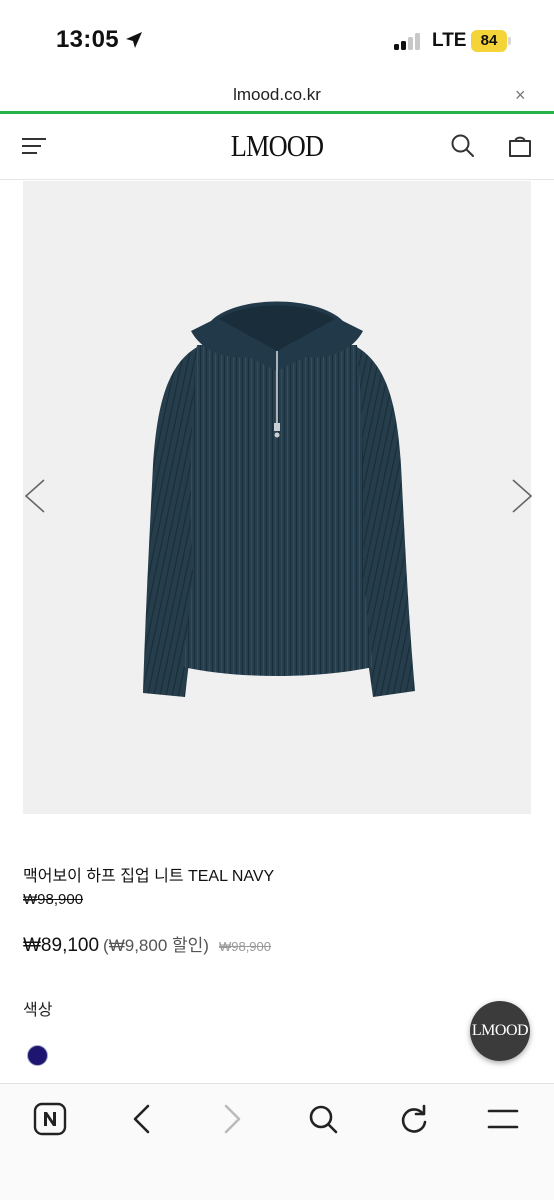 The width and height of the screenshot is (554, 1200). What do you see at coordinates (156, 945) in the screenshot?
I see `discount-amount: (₩9,800 할인)` at bounding box center [156, 945].